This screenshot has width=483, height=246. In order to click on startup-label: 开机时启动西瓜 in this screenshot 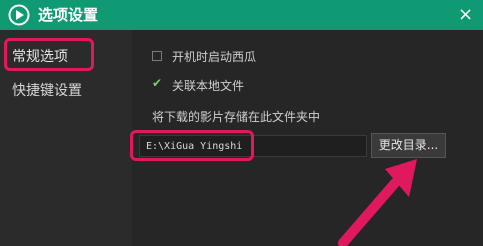, I will do `click(214, 57)`.